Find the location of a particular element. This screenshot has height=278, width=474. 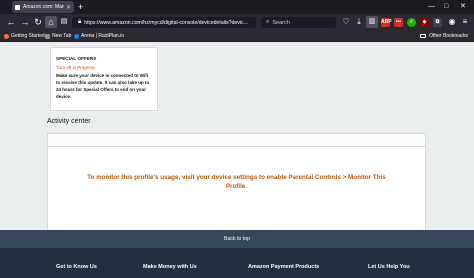

bookmark-raidplan: Arena | RaidPlan.io is located at coordinates (99, 36).